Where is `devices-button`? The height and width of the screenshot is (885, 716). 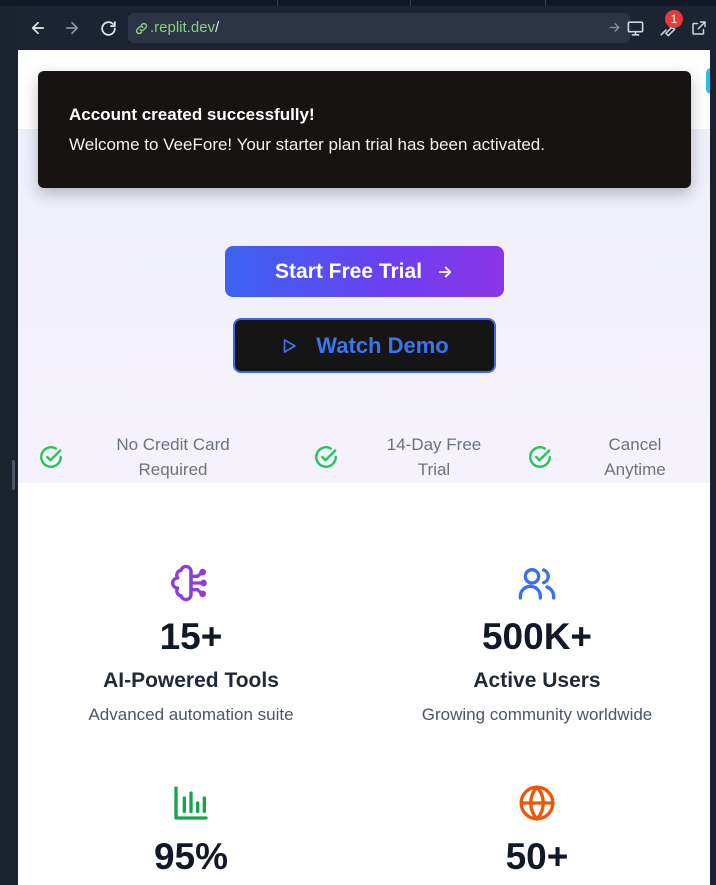 devices-button is located at coordinates (635, 28).